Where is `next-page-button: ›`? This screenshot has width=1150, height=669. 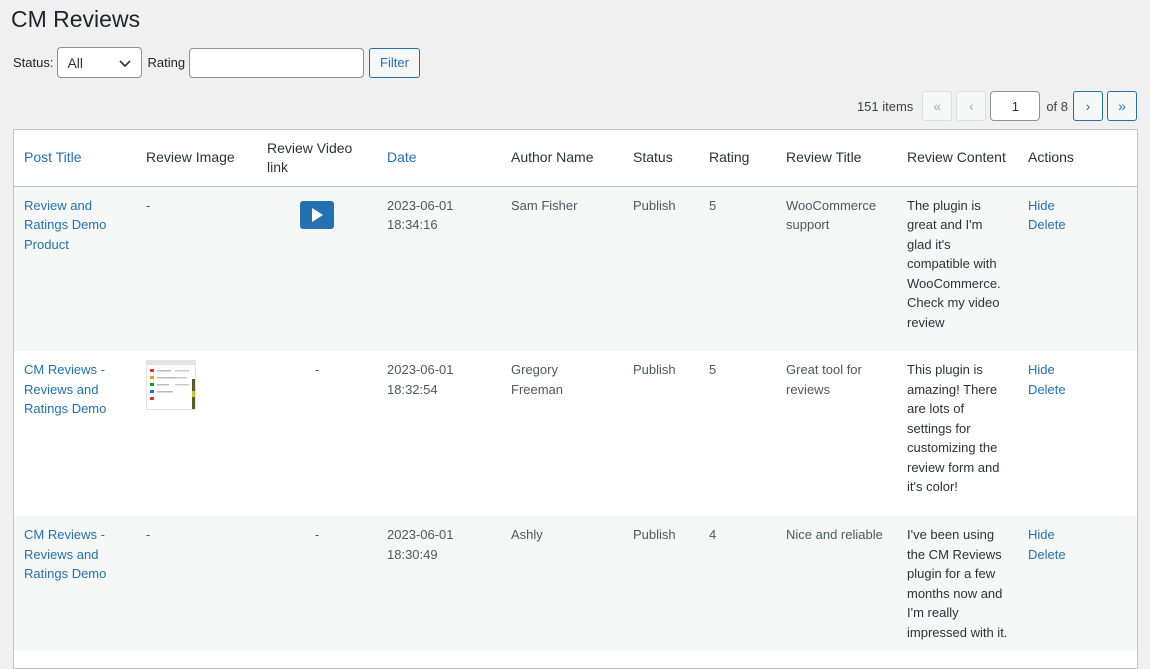 next-page-button: › is located at coordinates (1088, 106).